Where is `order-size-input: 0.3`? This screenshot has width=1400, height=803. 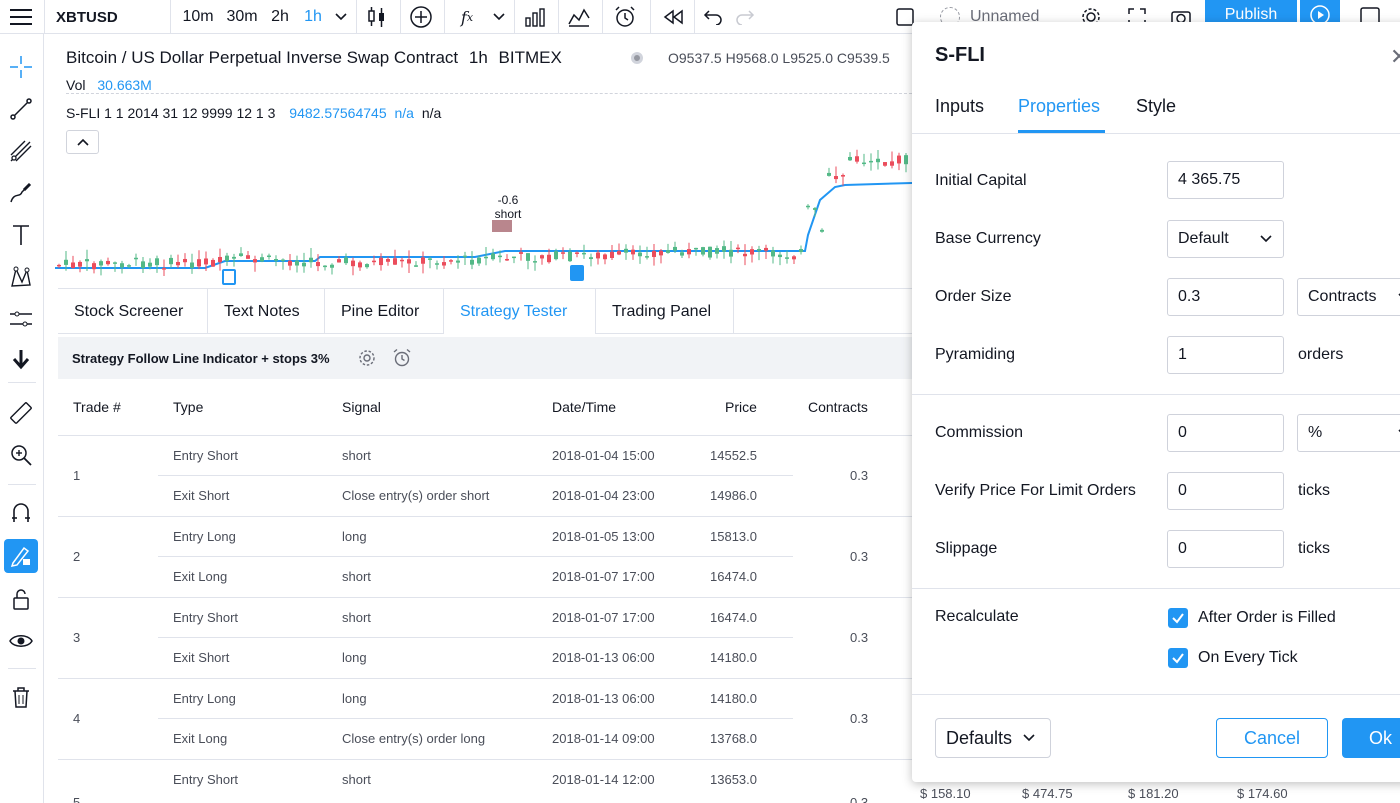 order-size-input: 0.3 is located at coordinates (1225, 297).